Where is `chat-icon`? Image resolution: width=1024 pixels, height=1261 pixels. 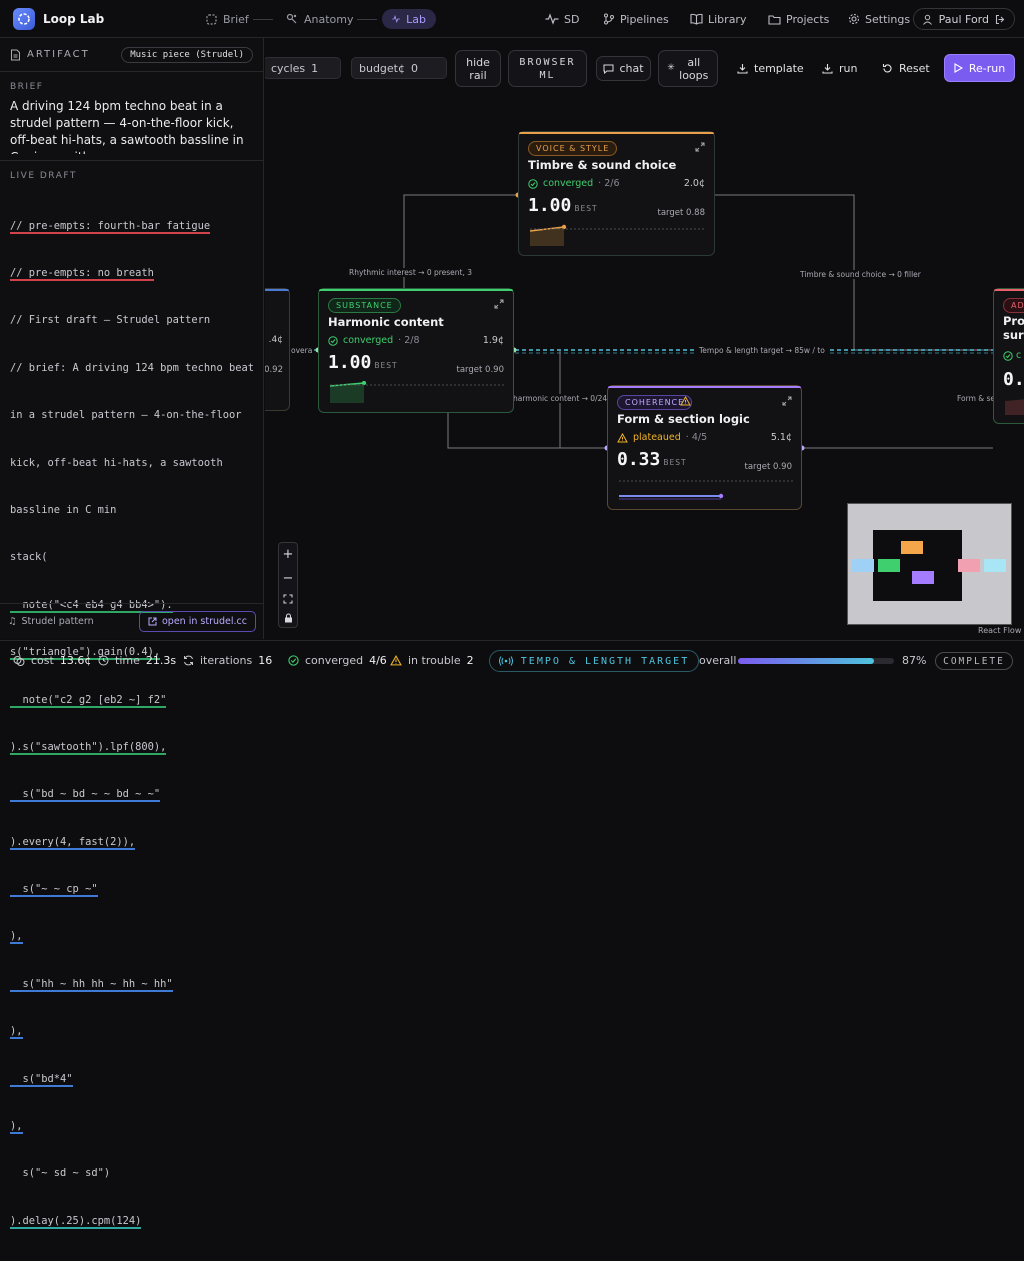
chat-icon is located at coordinates (608, 69).